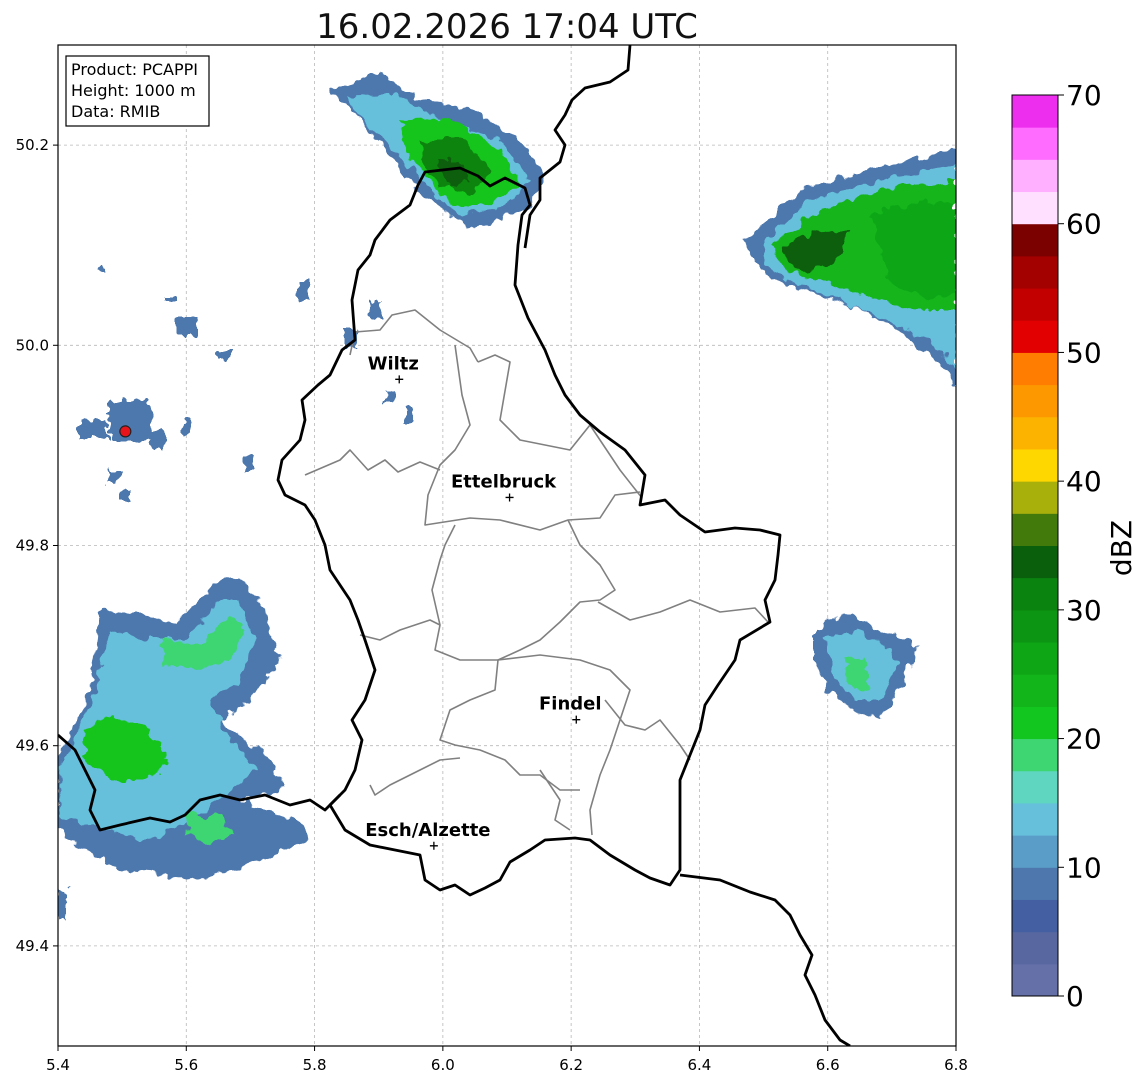 Image resolution: width=1145 pixels, height=1088 pixels. Describe the element at coordinates (571, 1065) in the screenshot. I see `x-tick-label: 6.2` at that location.